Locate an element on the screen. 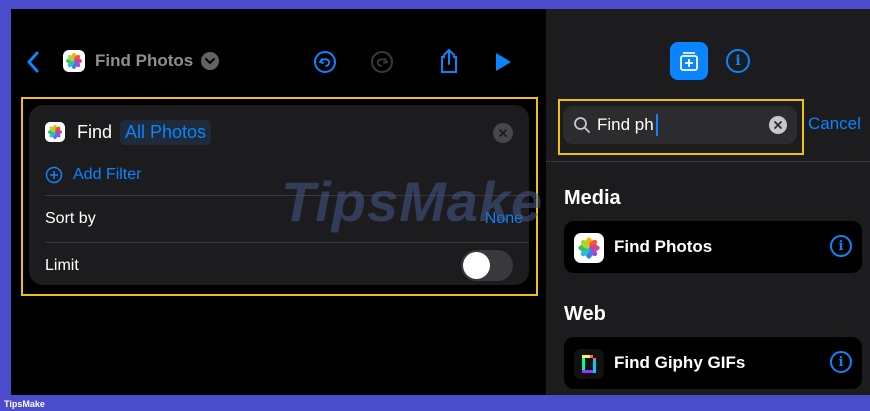 The height and width of the screenshot is (411, 870). redo-button is located at coordinates (382, 62).